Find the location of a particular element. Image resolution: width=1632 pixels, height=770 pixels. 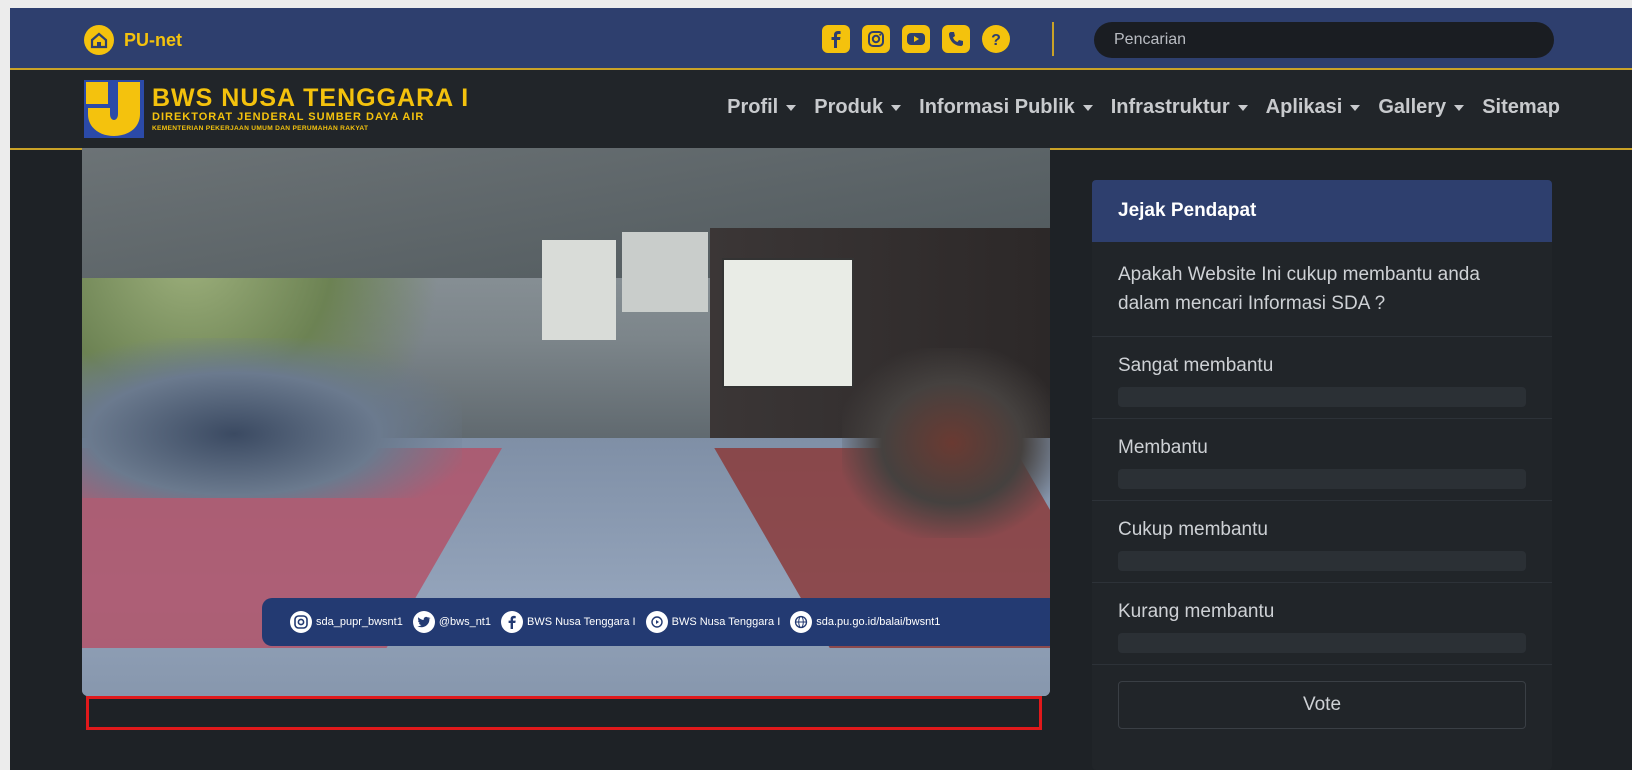

search-input is located at coordinates (1324, 40).